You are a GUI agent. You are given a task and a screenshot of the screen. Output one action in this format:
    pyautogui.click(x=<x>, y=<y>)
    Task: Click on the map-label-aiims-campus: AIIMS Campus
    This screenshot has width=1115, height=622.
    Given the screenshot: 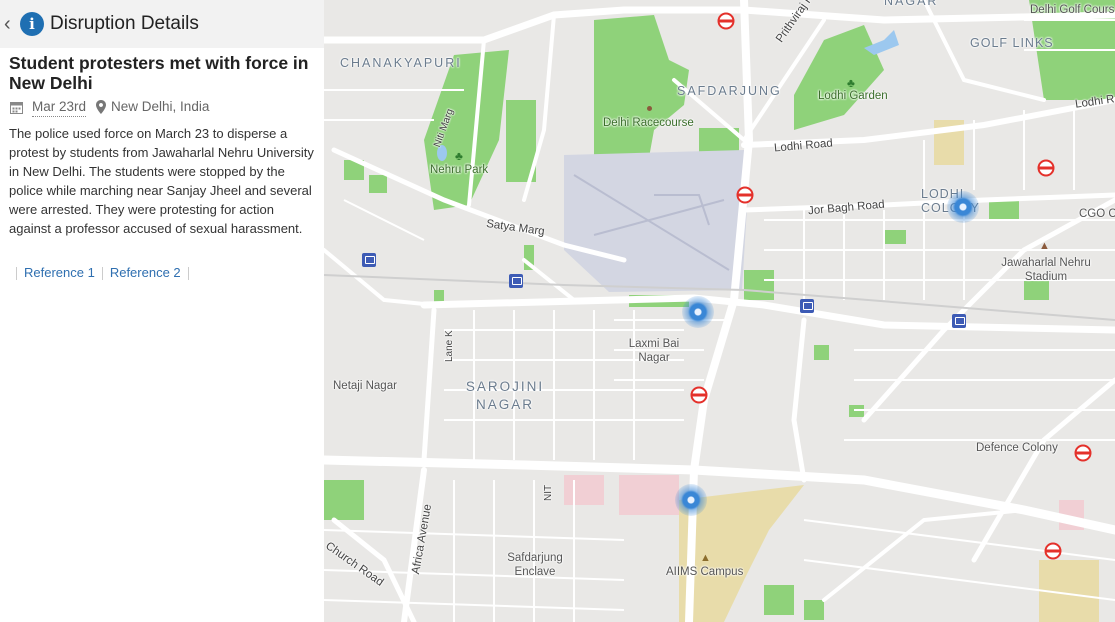 What is the action you would take?
    pyautogui.click(x=705, y=572)
    